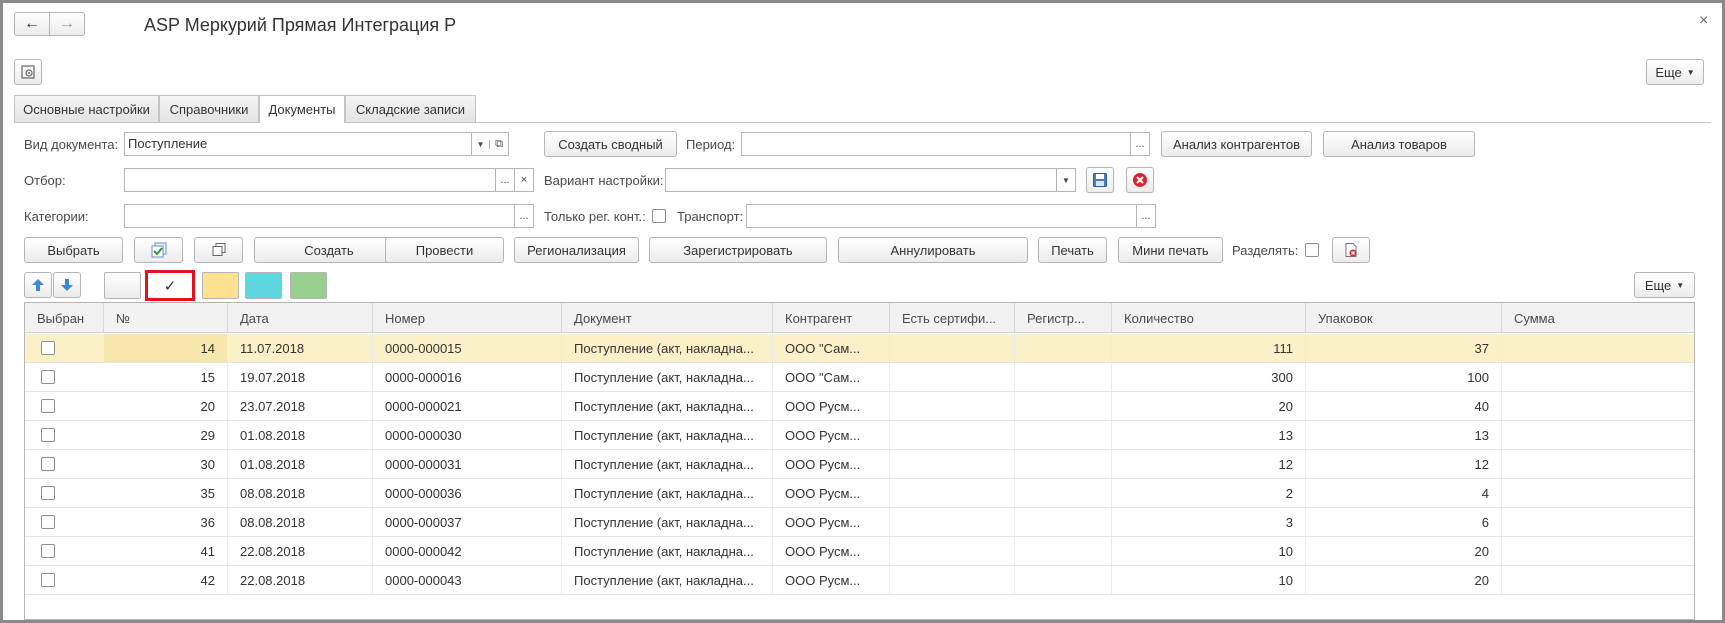 The height and width of the screenshot is (623, 1725). I want to click on move-up-button, so click(38, 285).